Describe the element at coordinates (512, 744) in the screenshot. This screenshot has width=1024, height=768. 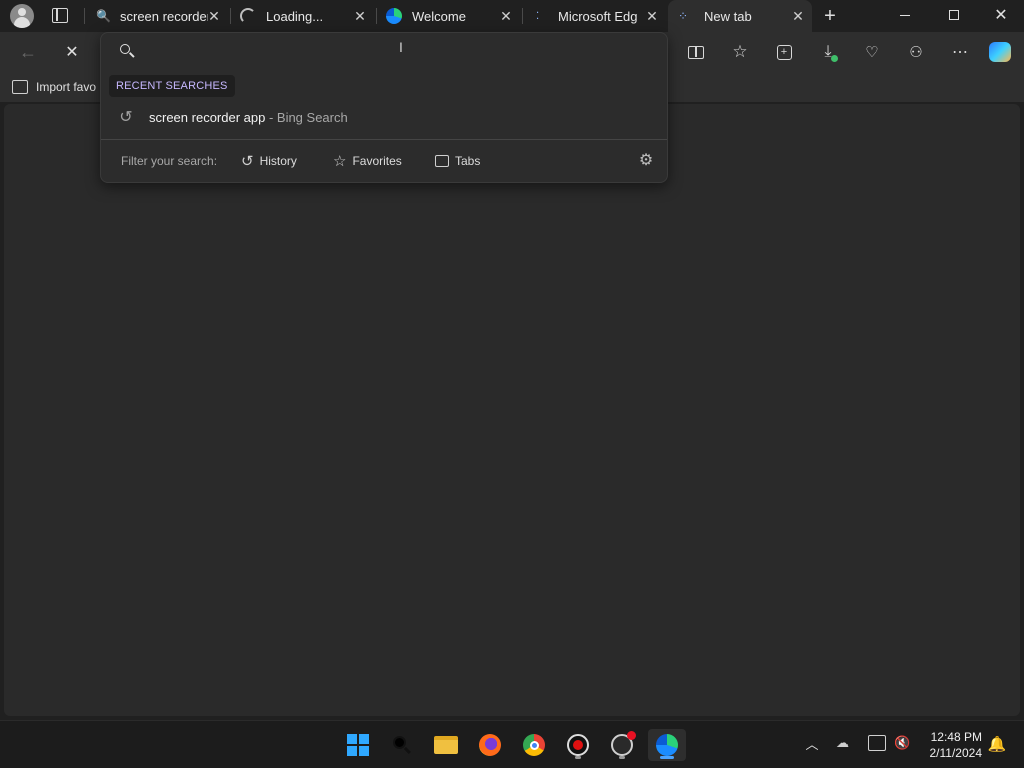
I see `taskbar: ︿ ☁ 🔇 12:48 PM 2/11/2024 🔔` at that location.